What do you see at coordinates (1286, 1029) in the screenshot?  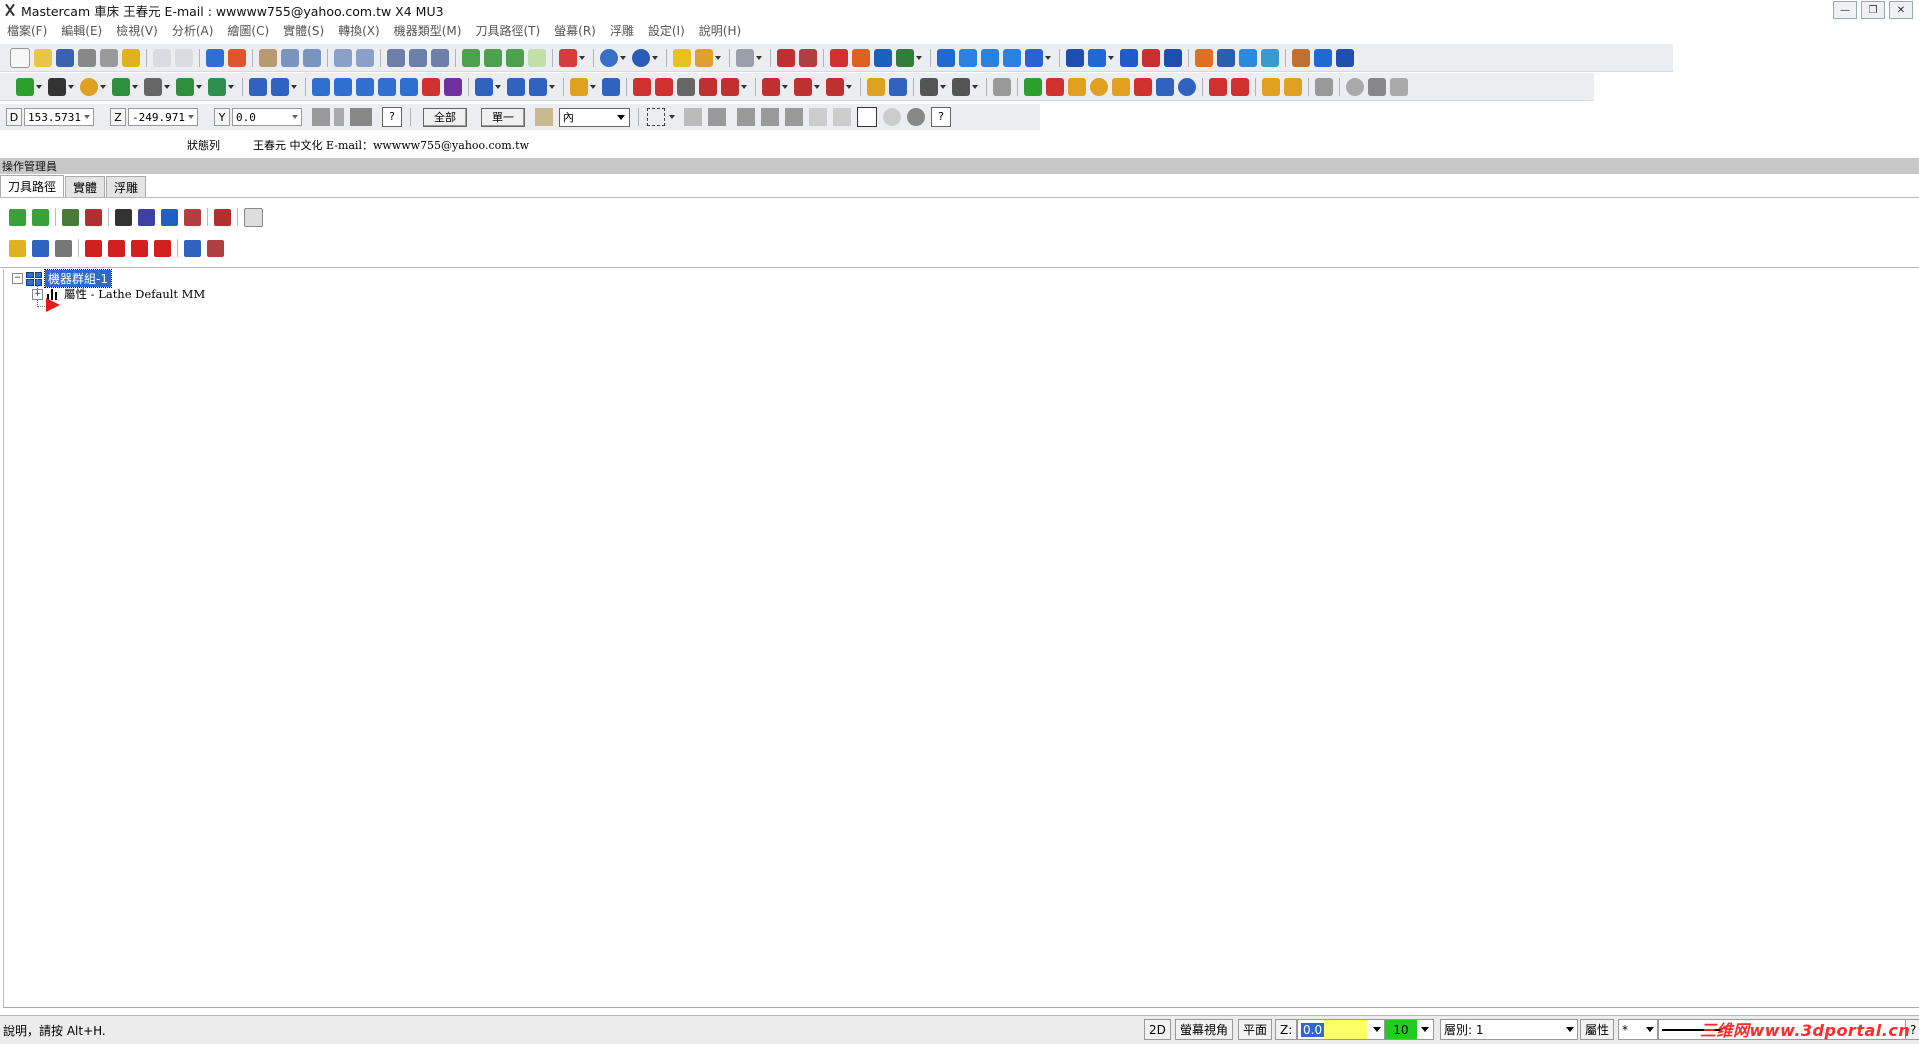 I see `z-depth-label: Z:` at bounding box center [1286, 1029].